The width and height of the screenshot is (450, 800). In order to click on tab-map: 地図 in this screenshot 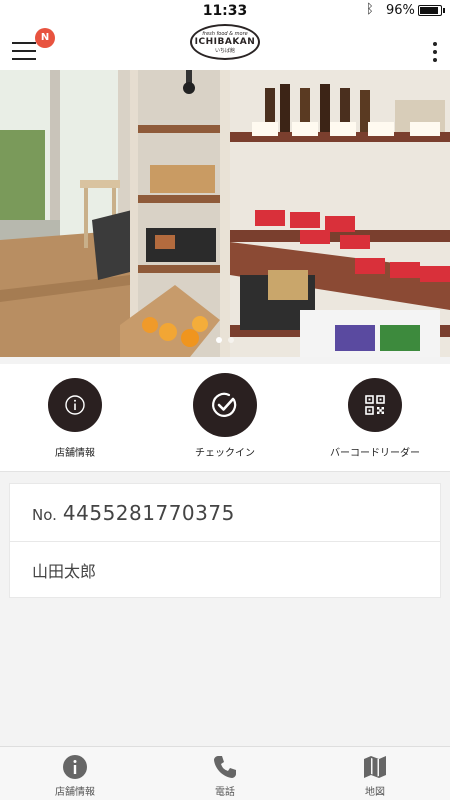, I will do `click(375, 775)`.